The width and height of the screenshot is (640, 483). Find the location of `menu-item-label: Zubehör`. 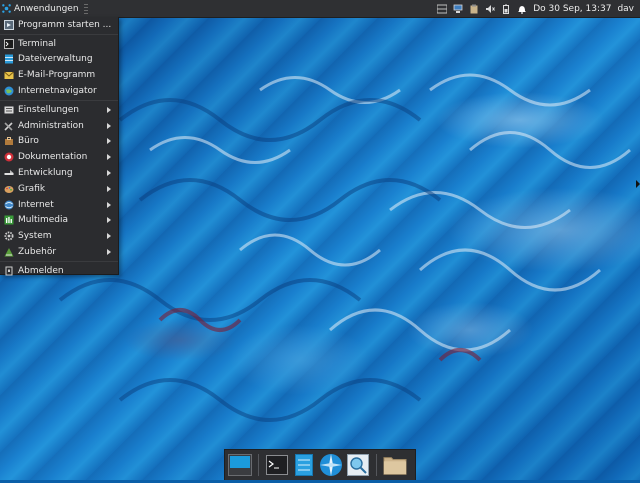

menu-item-label: Zubehör is located at coordinates (37, 252).